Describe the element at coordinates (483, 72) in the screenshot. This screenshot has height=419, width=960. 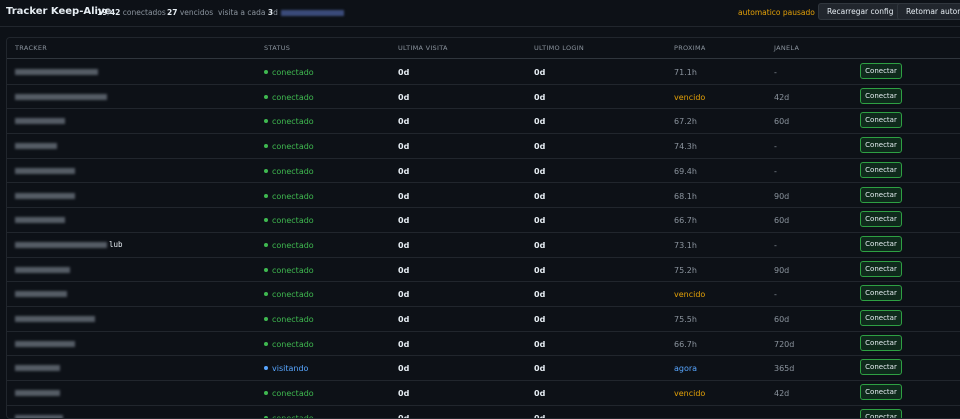
I see `table-row: conectado 0d 0d 71.1h - Conectar` at that location.